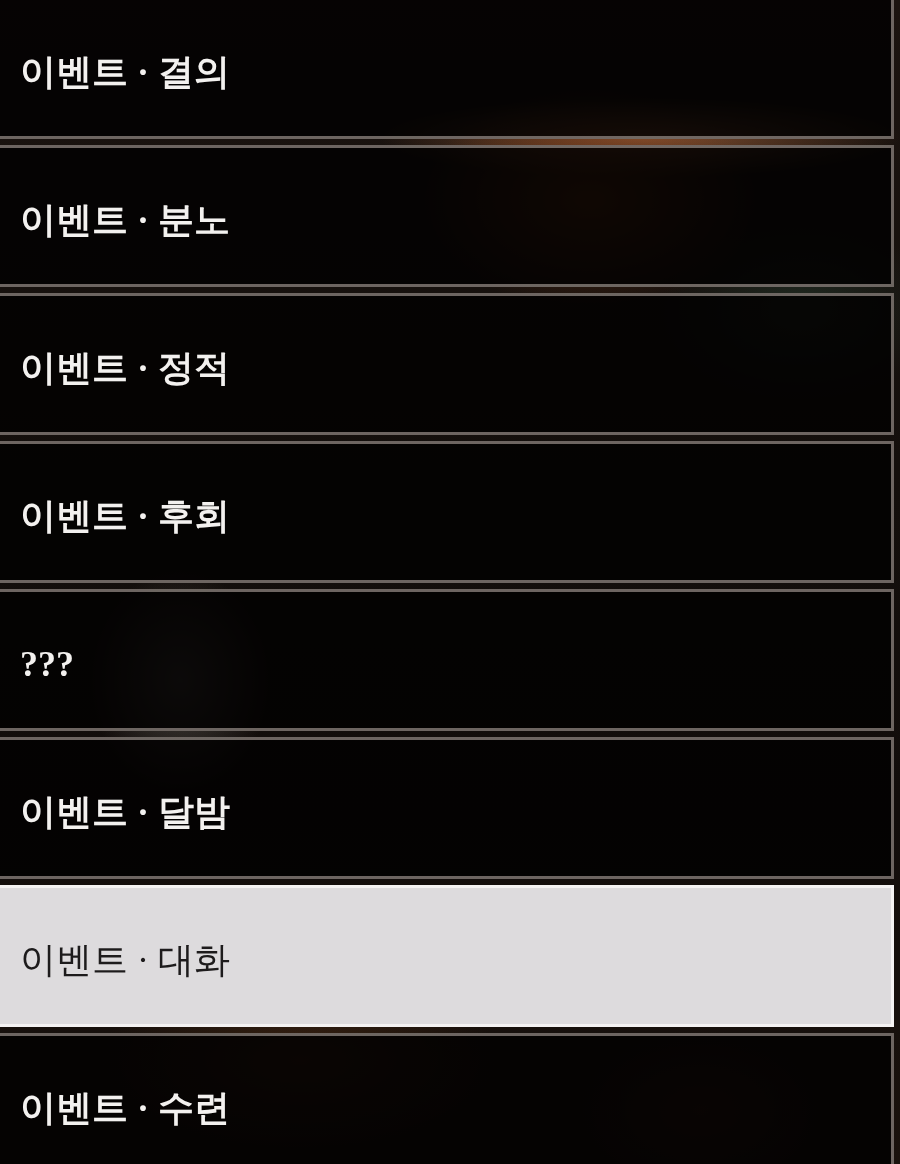  I want to click on event-list-item: 이벤트 · 달밤, so click(447, 808).